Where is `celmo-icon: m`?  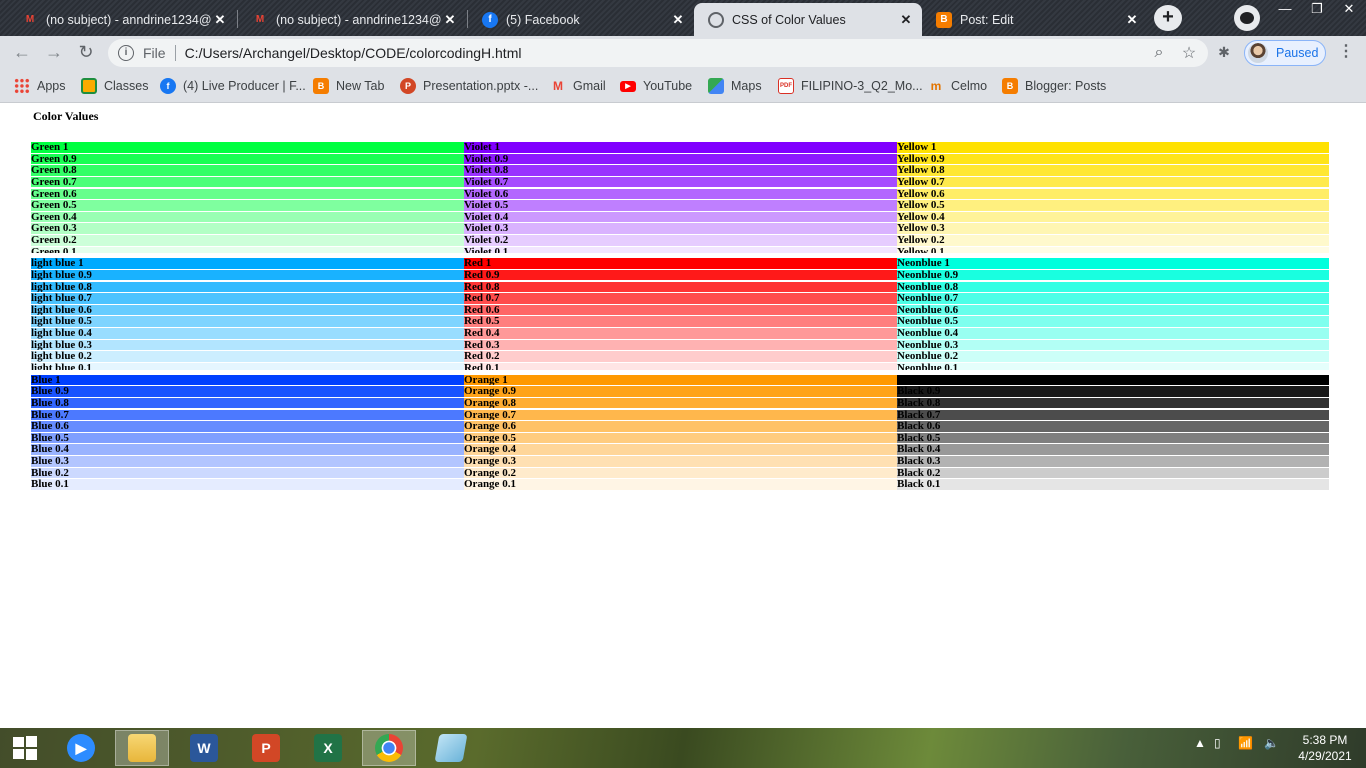 celmo-icon: m is located at coordinates (936, 86).